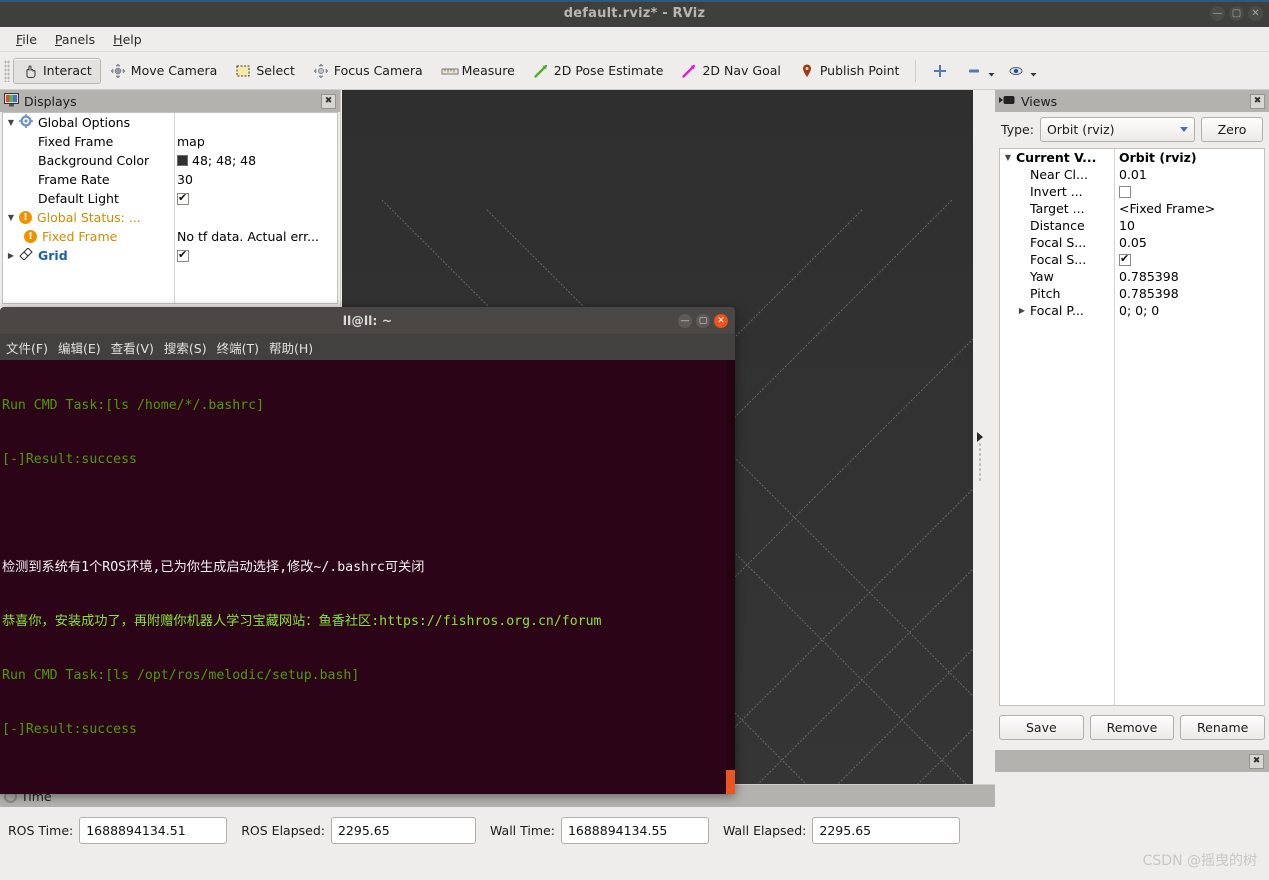 This screenshot has width=1269, height=880. Describe the element at coordinates (1041, 727) in the screenshot. I see `save-view-button: Save` at that location.